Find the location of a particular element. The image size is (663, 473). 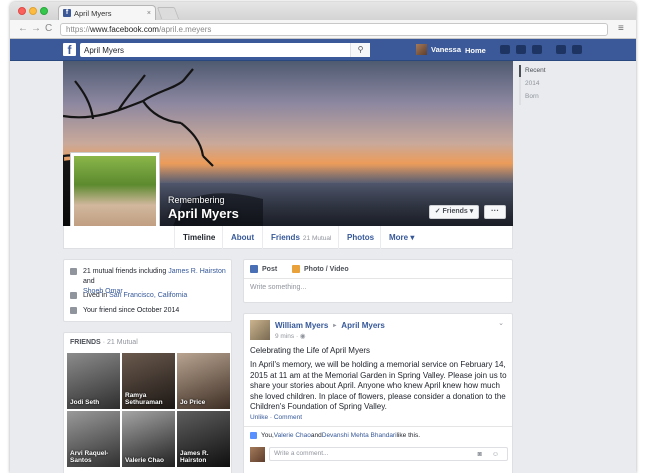

close-window-button is located at coordinates (22, 11).